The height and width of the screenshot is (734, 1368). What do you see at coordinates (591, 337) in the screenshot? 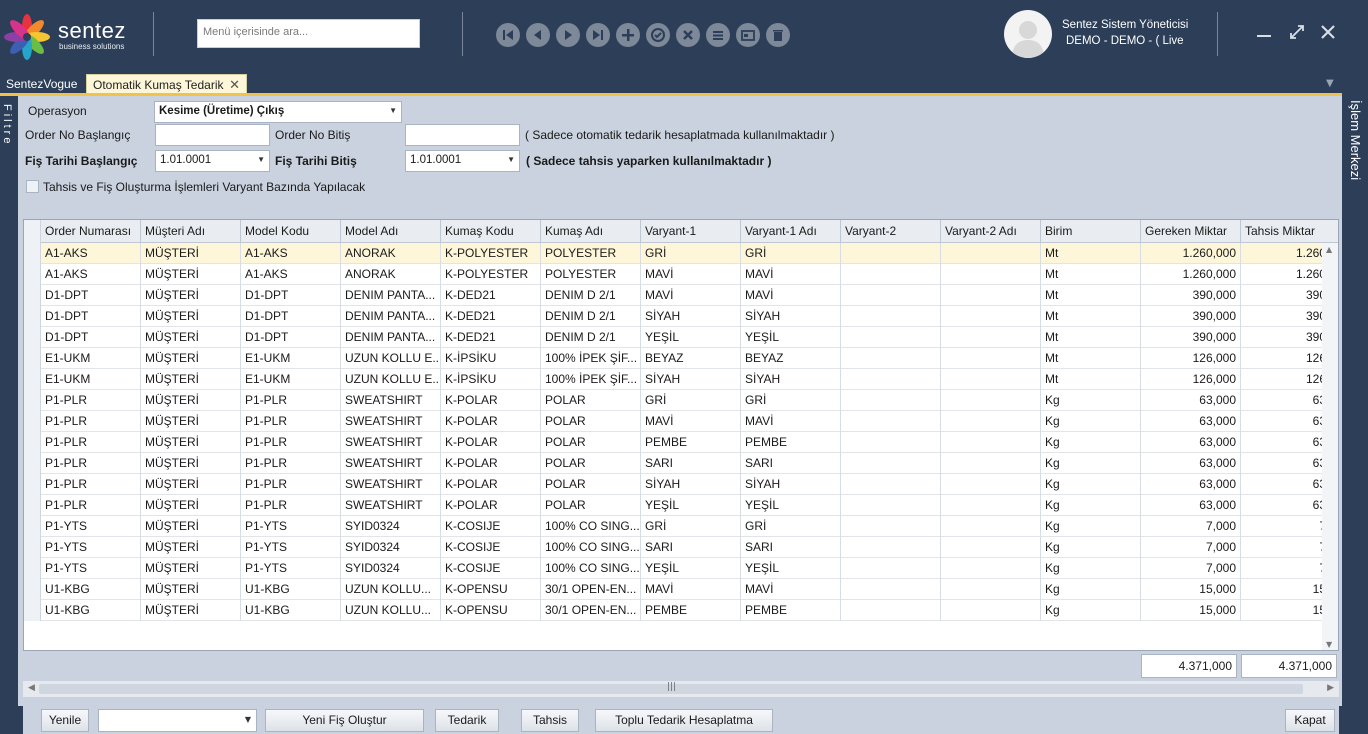
I see `table-cell: DENIM D 2/1` at bounding box center [591, 337].